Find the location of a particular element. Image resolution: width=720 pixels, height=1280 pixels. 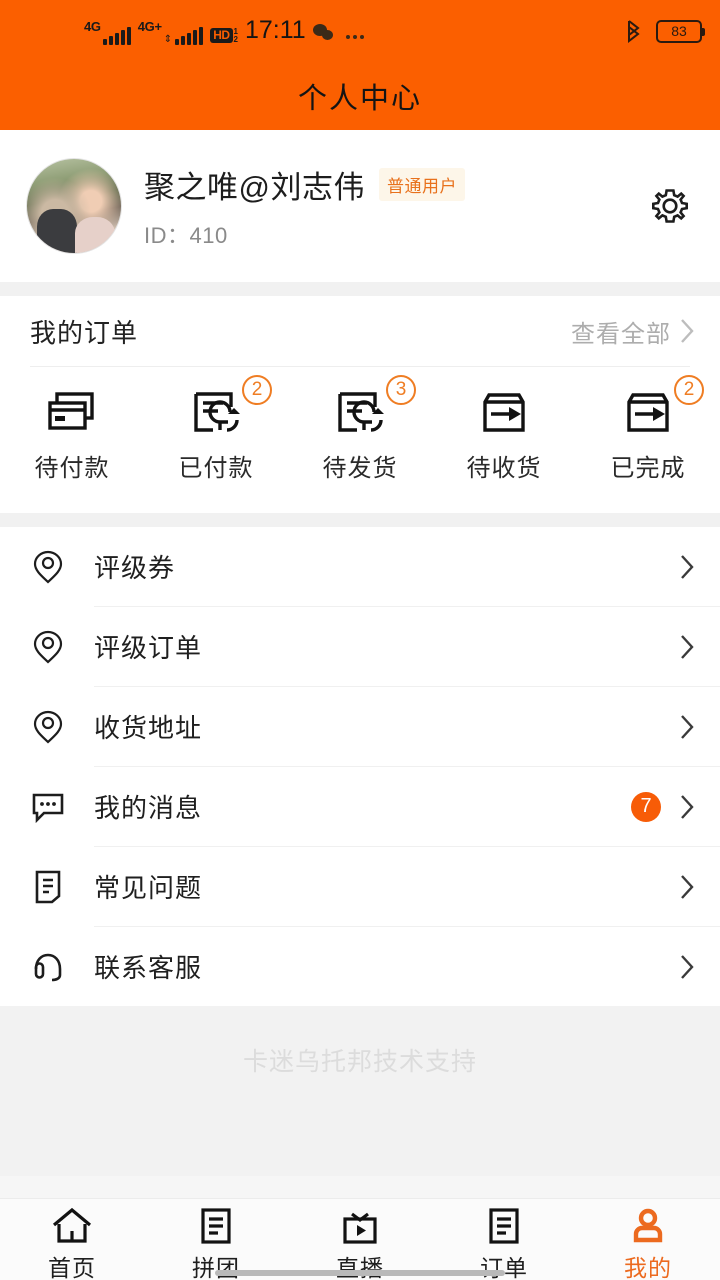

order-status-paid: 已付款 2 is located at coordinates (216, 429).